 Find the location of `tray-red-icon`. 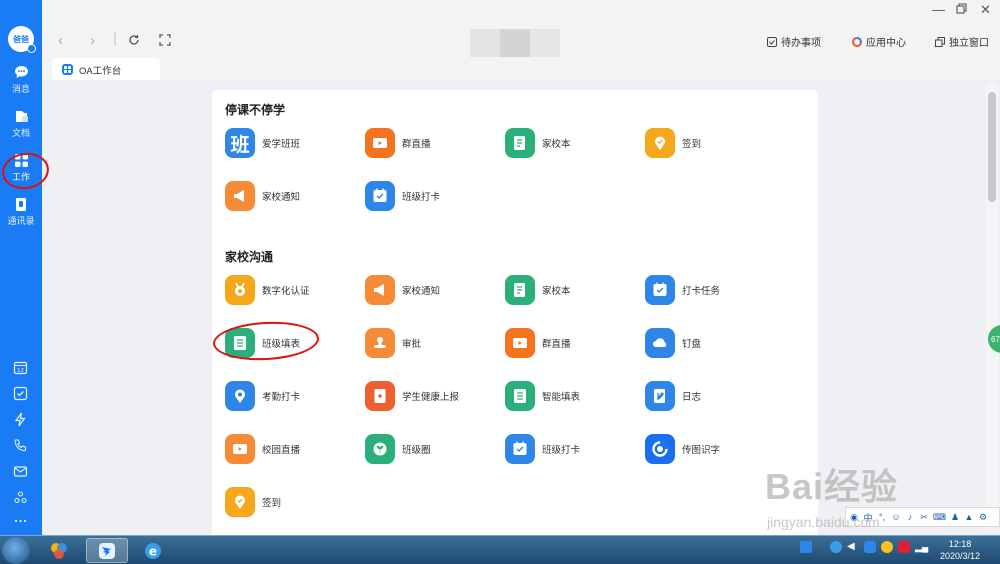

tray-red-icon is located at coordinates (904, 547).